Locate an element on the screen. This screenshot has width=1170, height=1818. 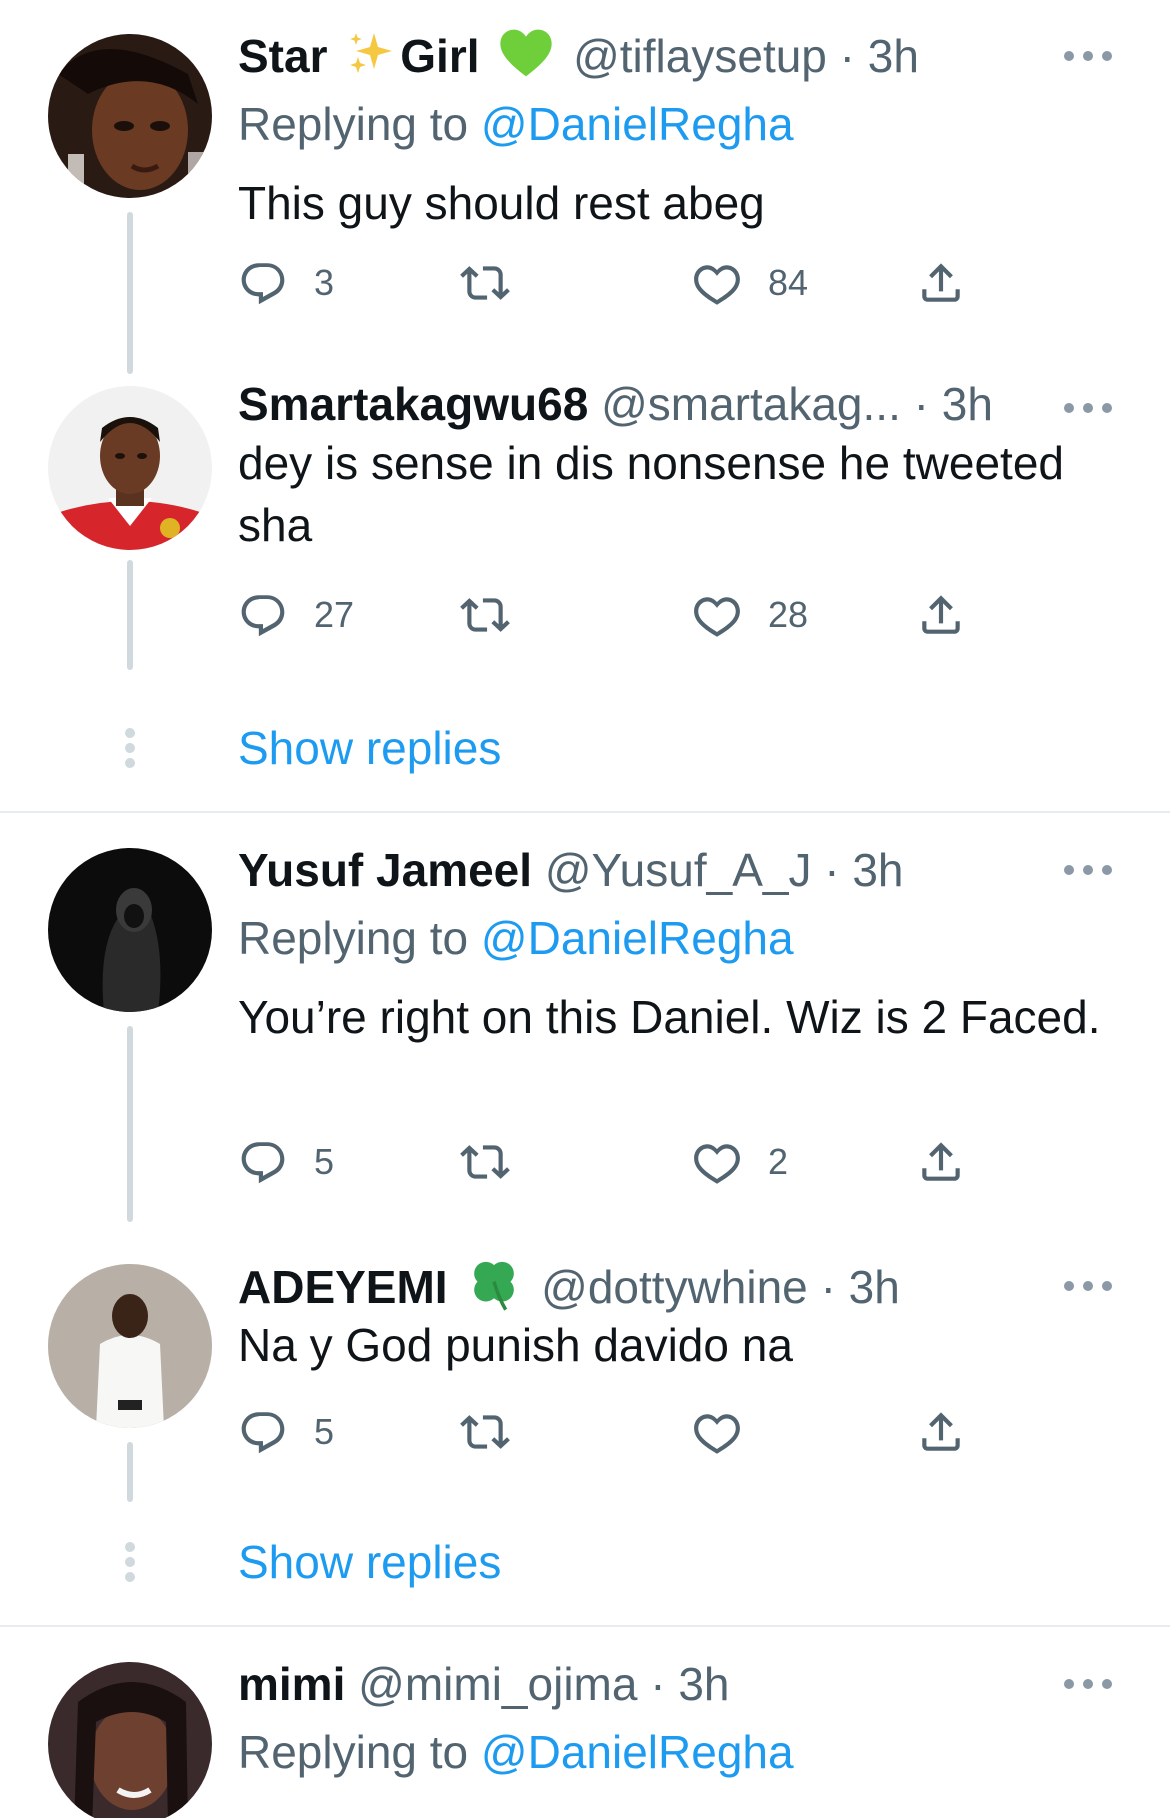
reply-button: 27 is located at coordinates (296, 615).